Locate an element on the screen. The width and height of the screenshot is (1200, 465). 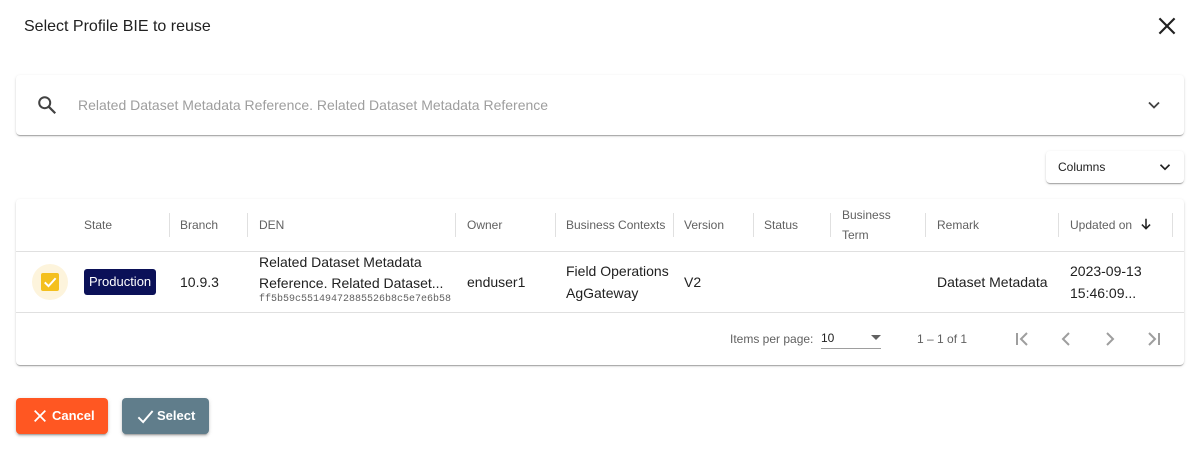
next-page-button is located at coordinates (1110, 339).